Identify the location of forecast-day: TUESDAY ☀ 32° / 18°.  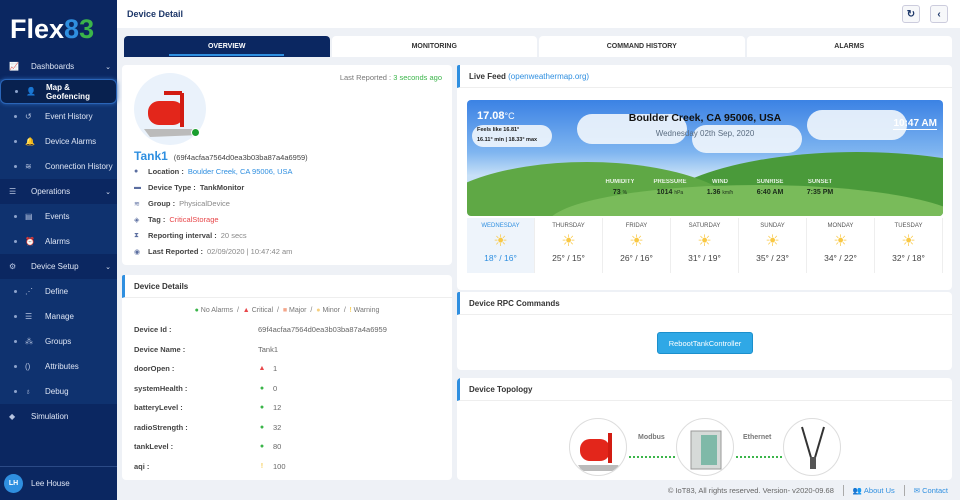
(909, 245).